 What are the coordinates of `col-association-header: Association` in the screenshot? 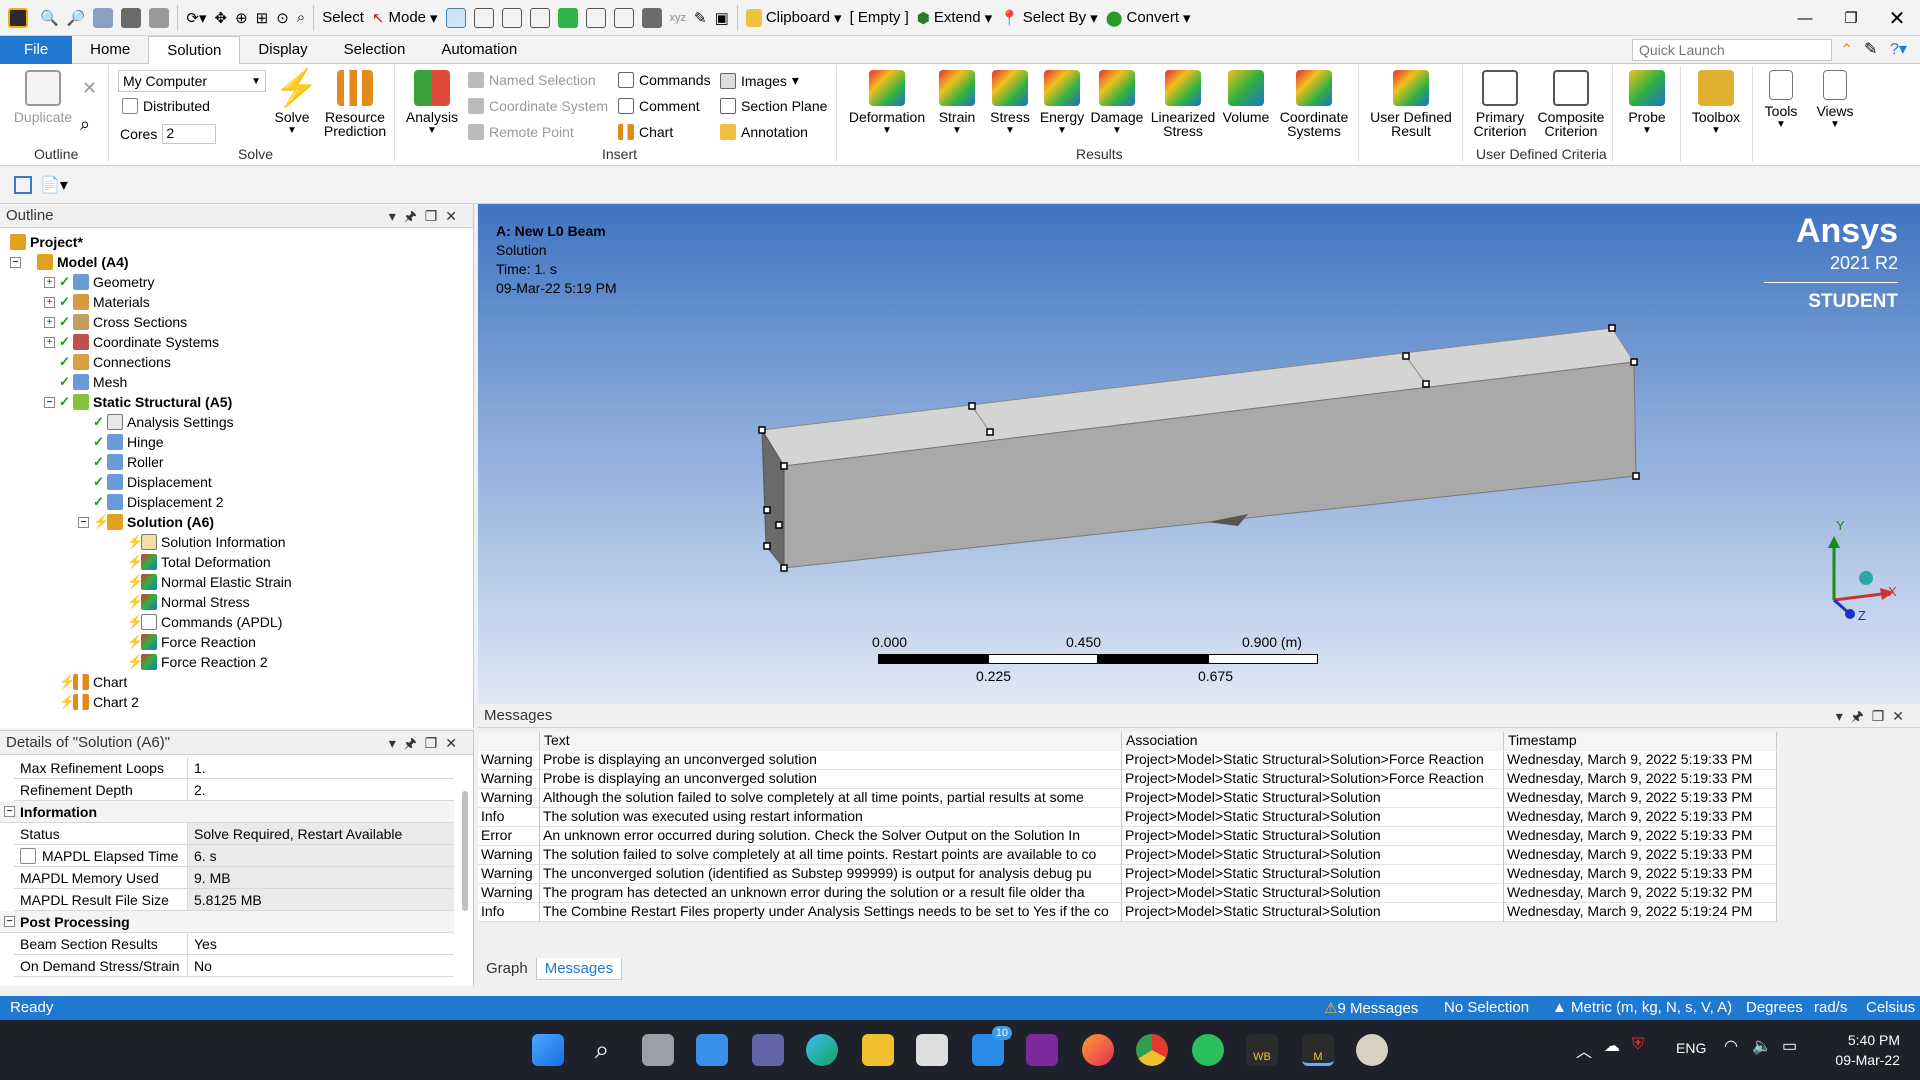 It's located at (1313, 741).